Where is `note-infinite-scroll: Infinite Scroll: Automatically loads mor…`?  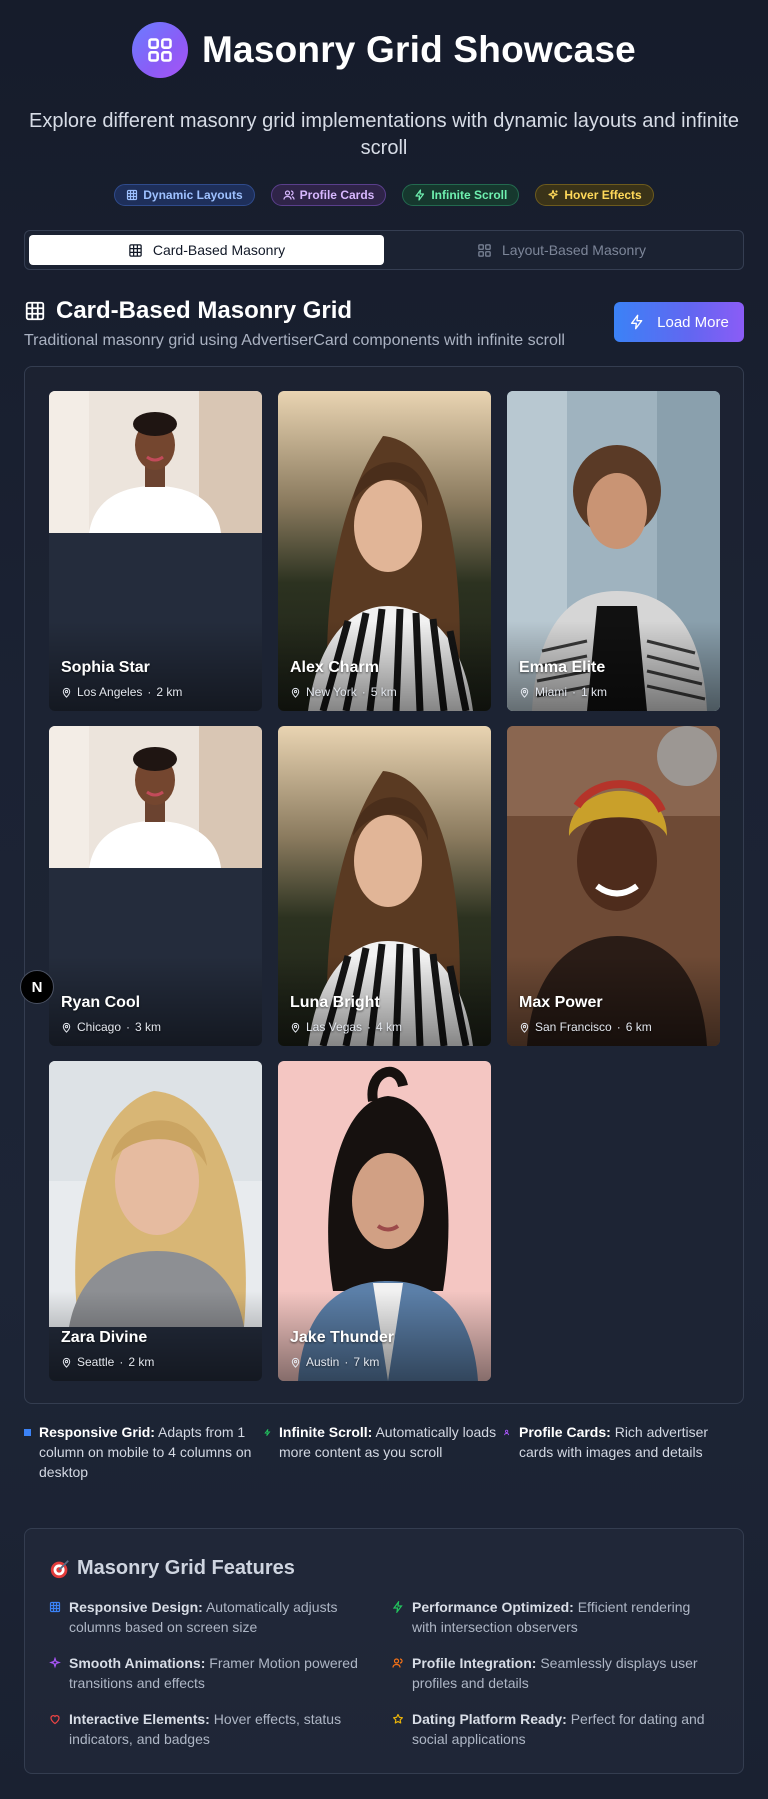
note-infinite-scroll: Infinite Scroll: Automatically loads mor… is located at coordinates (384, 1452).